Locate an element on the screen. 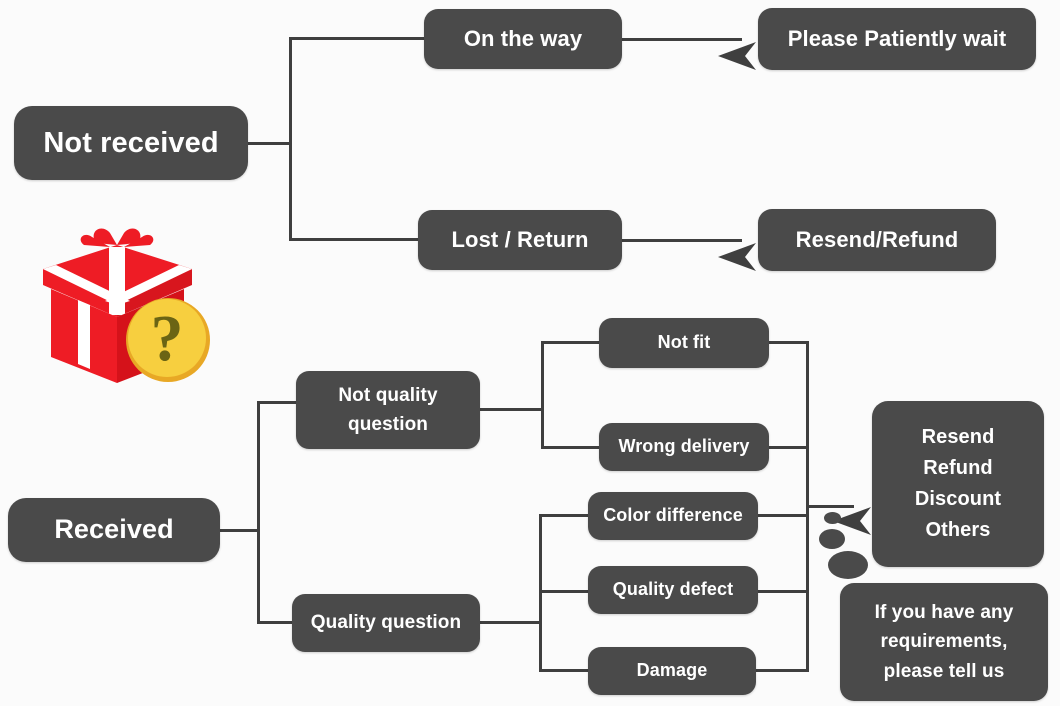 Image resolution: width=1060 pixels, height=706 pixels. outcome-option-refund: Refund is located at coordinates (958, 468).